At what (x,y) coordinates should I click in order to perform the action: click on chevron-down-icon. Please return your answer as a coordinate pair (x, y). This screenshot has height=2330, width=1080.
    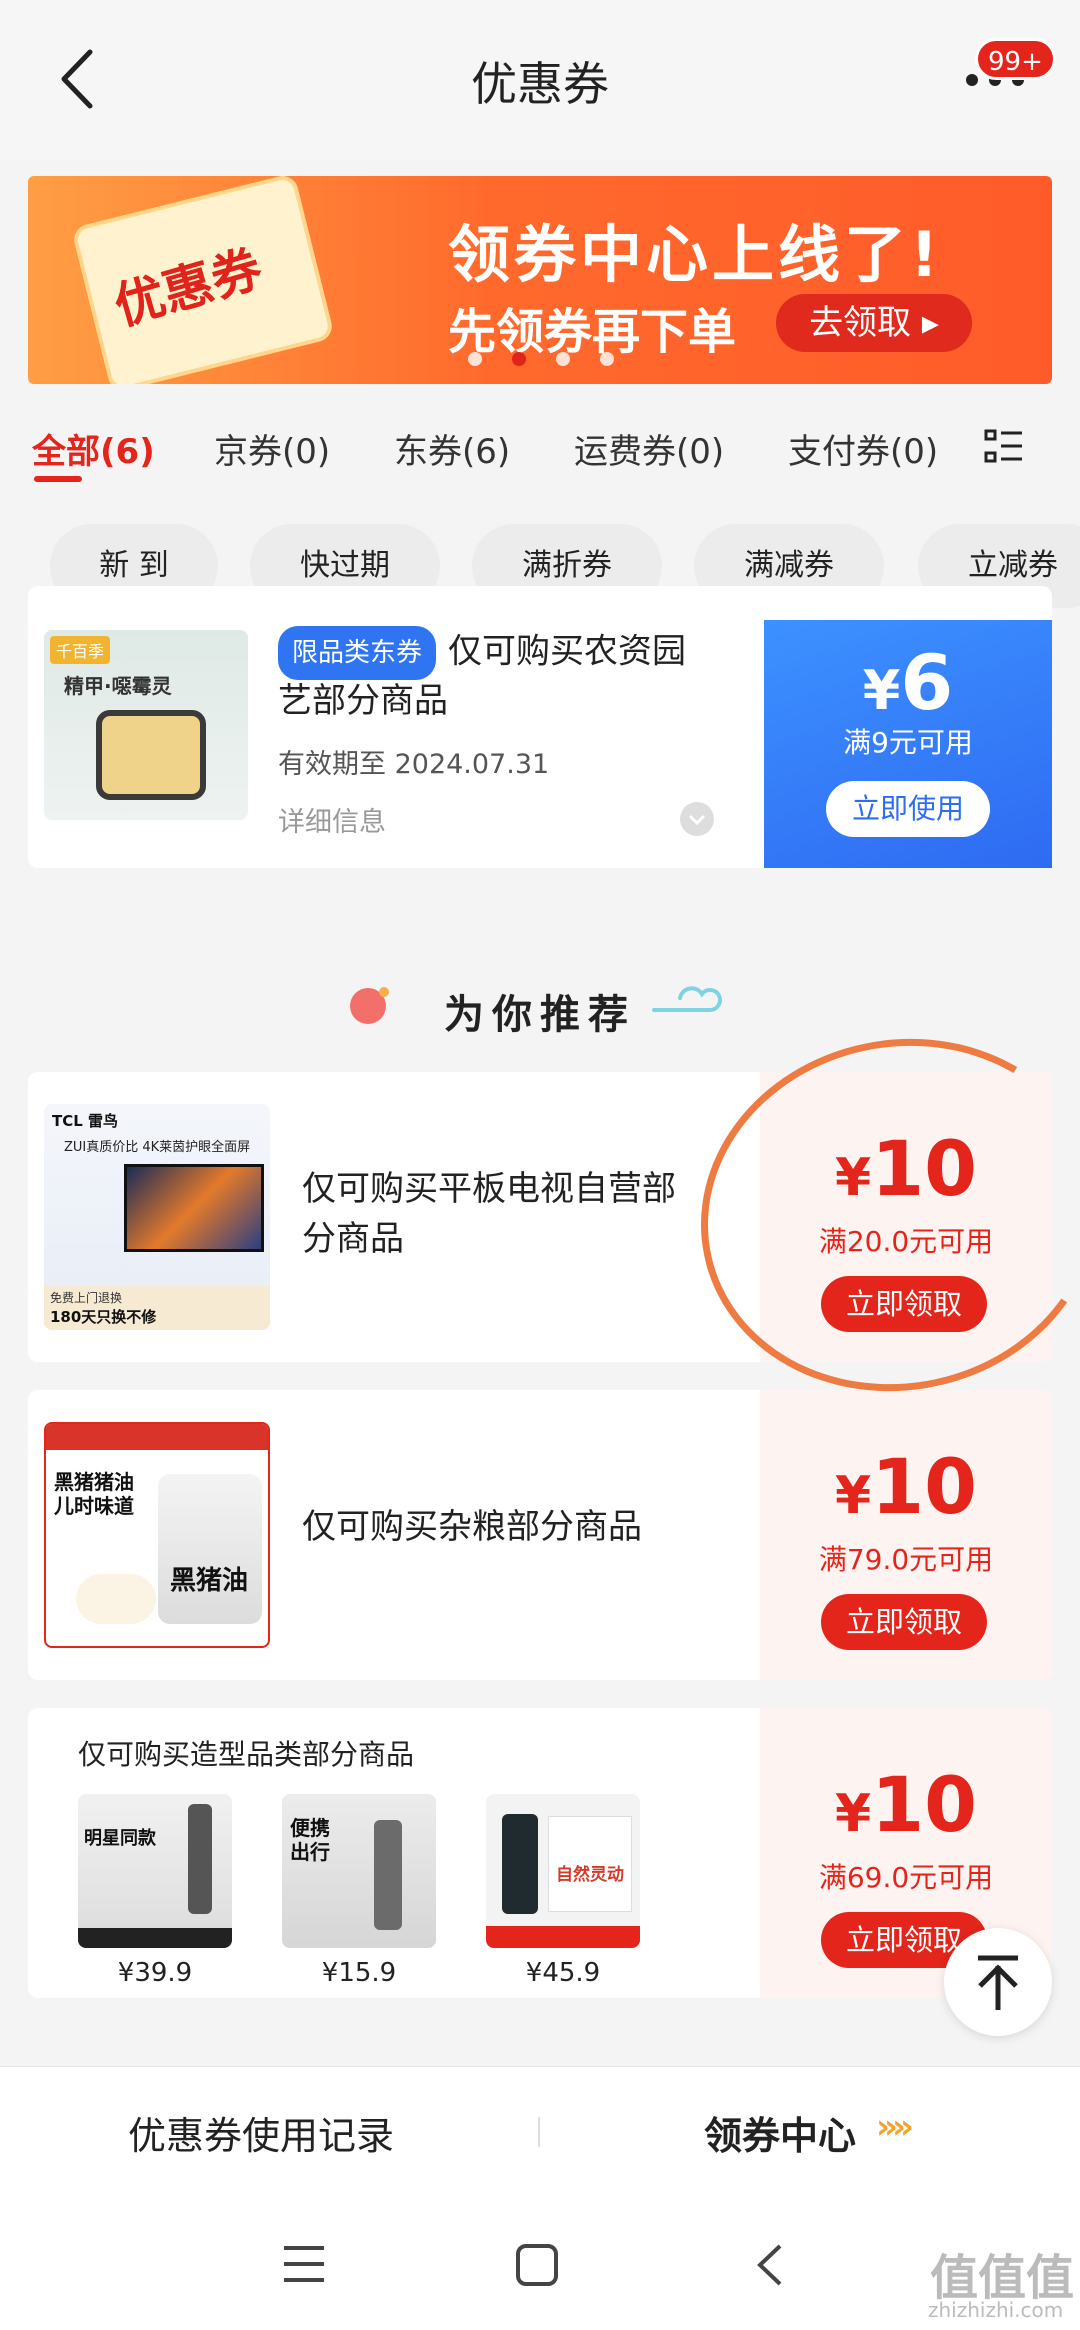
    Looking at the image, I should click on (697, 819).